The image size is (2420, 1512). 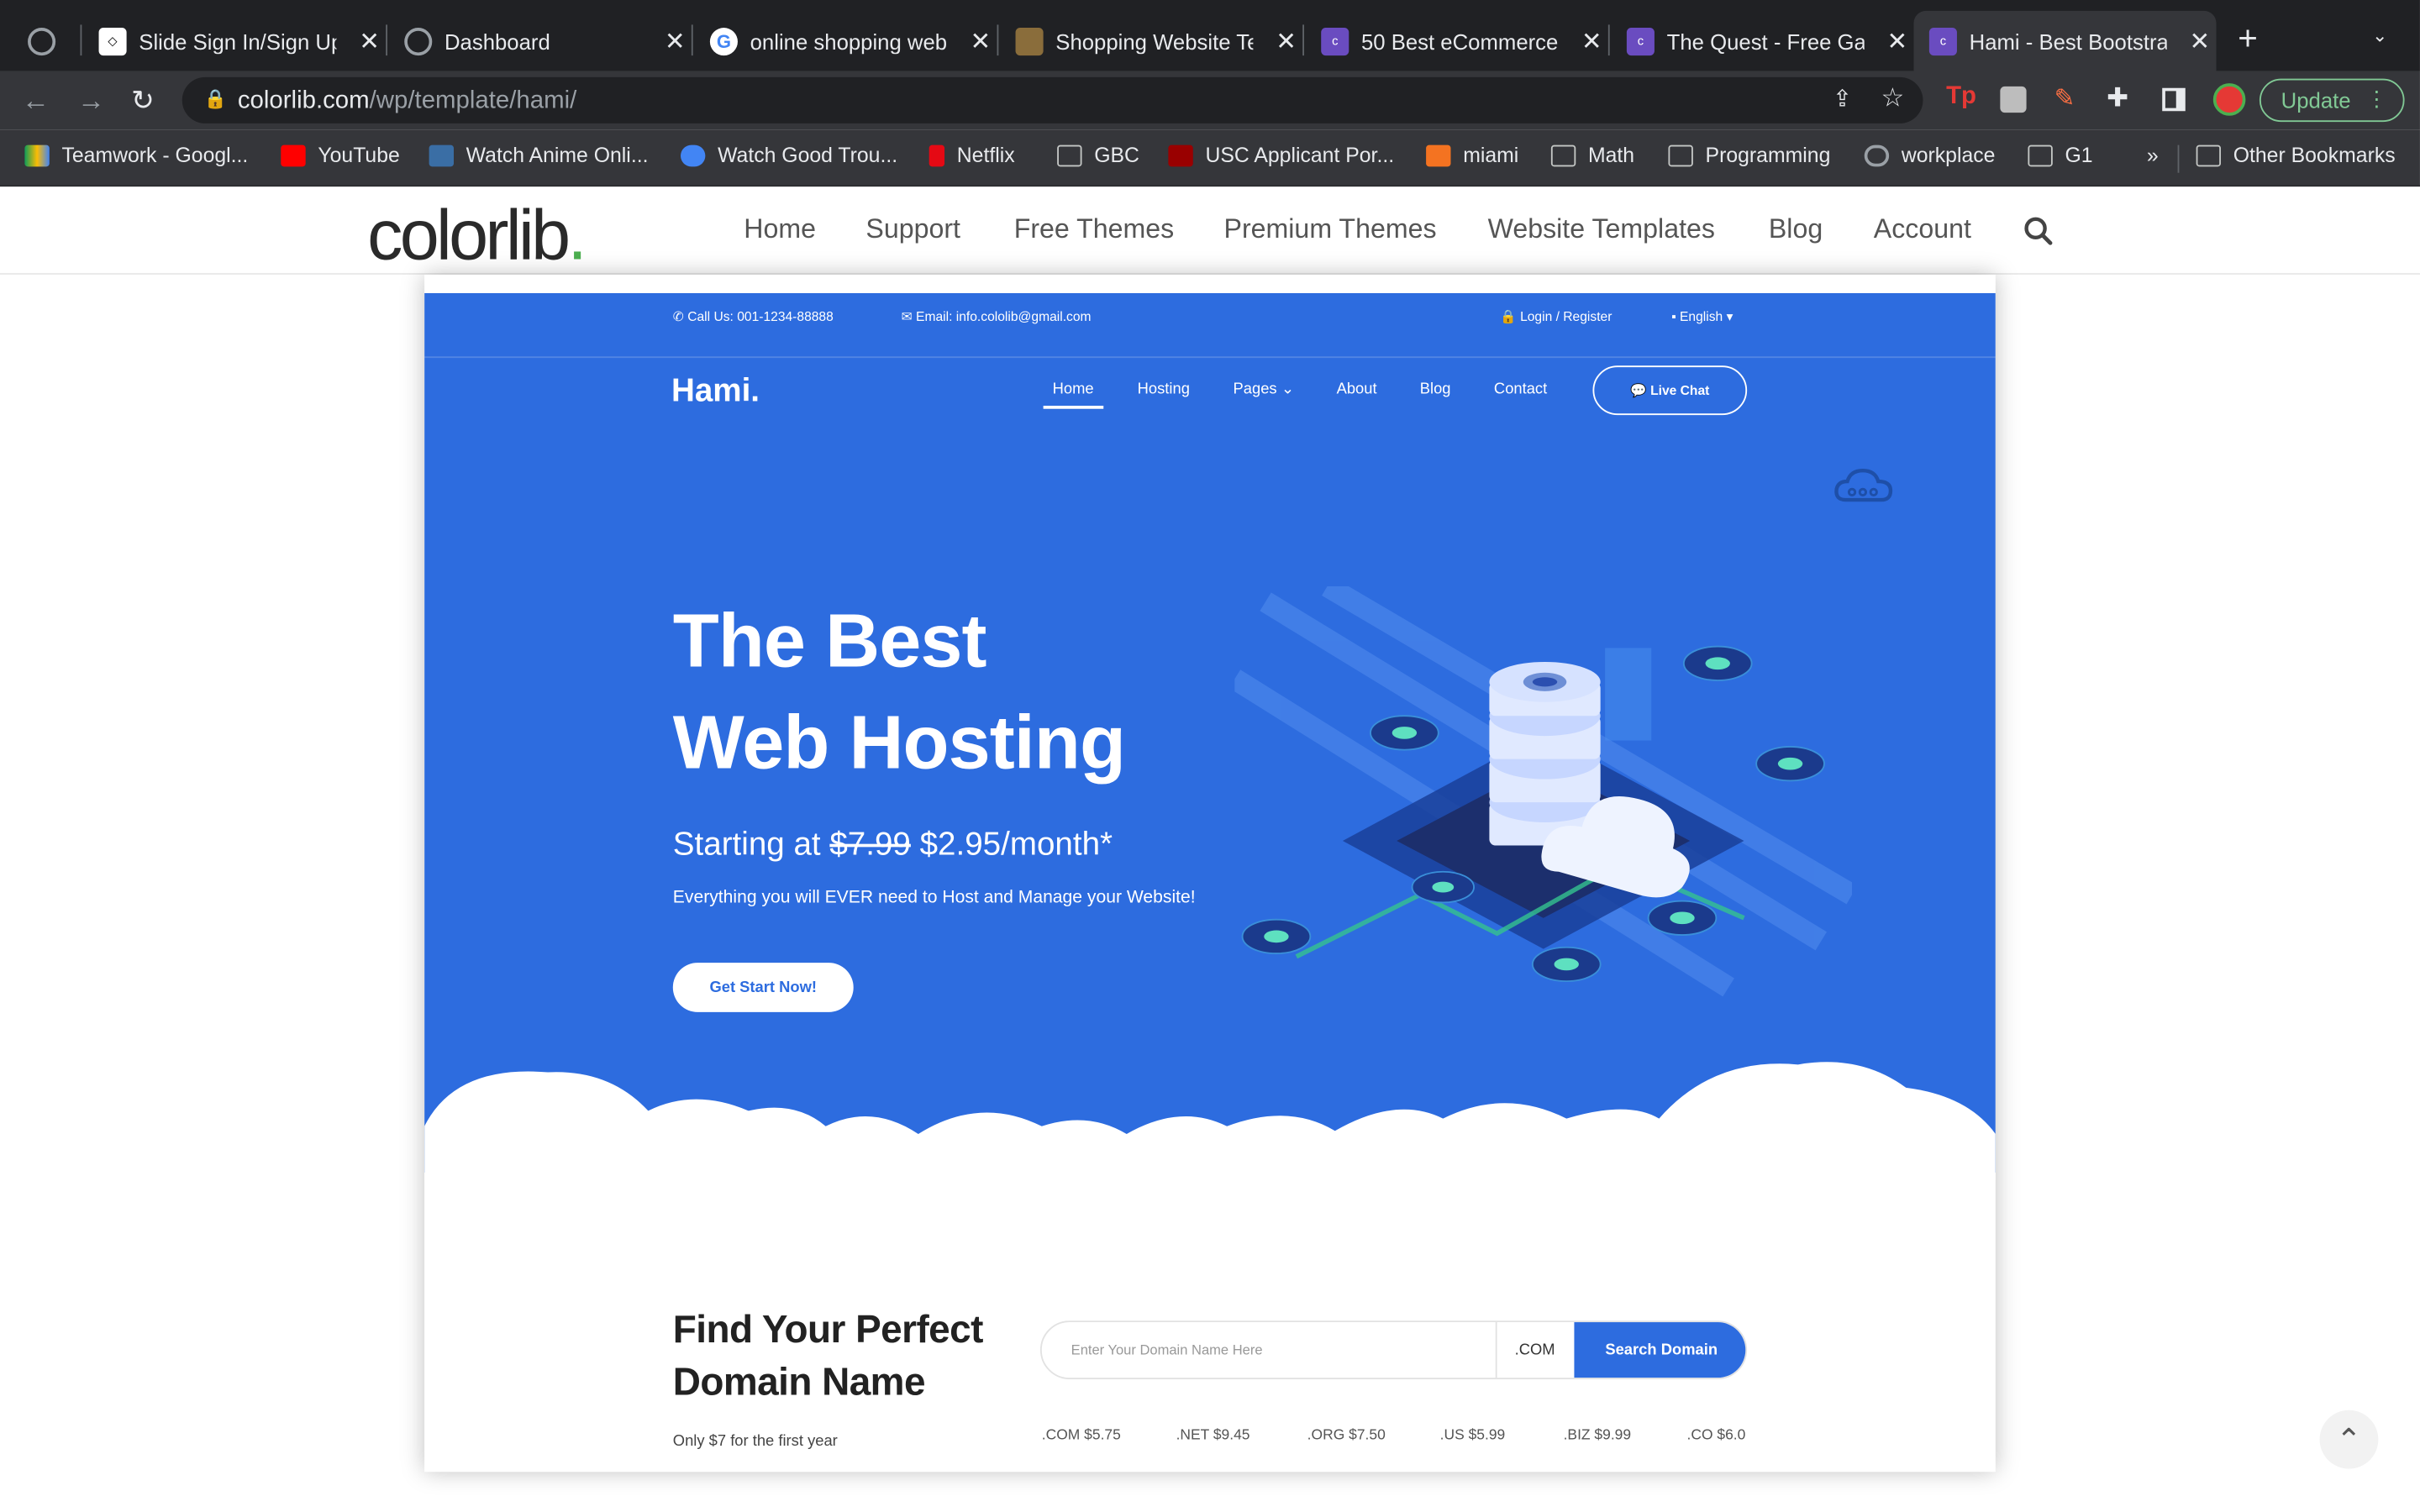 I want to click on address-bar: 🔒 colorlib.com/wp/template/hami/ ⇪ ☆, so click(x=1052, y=99).